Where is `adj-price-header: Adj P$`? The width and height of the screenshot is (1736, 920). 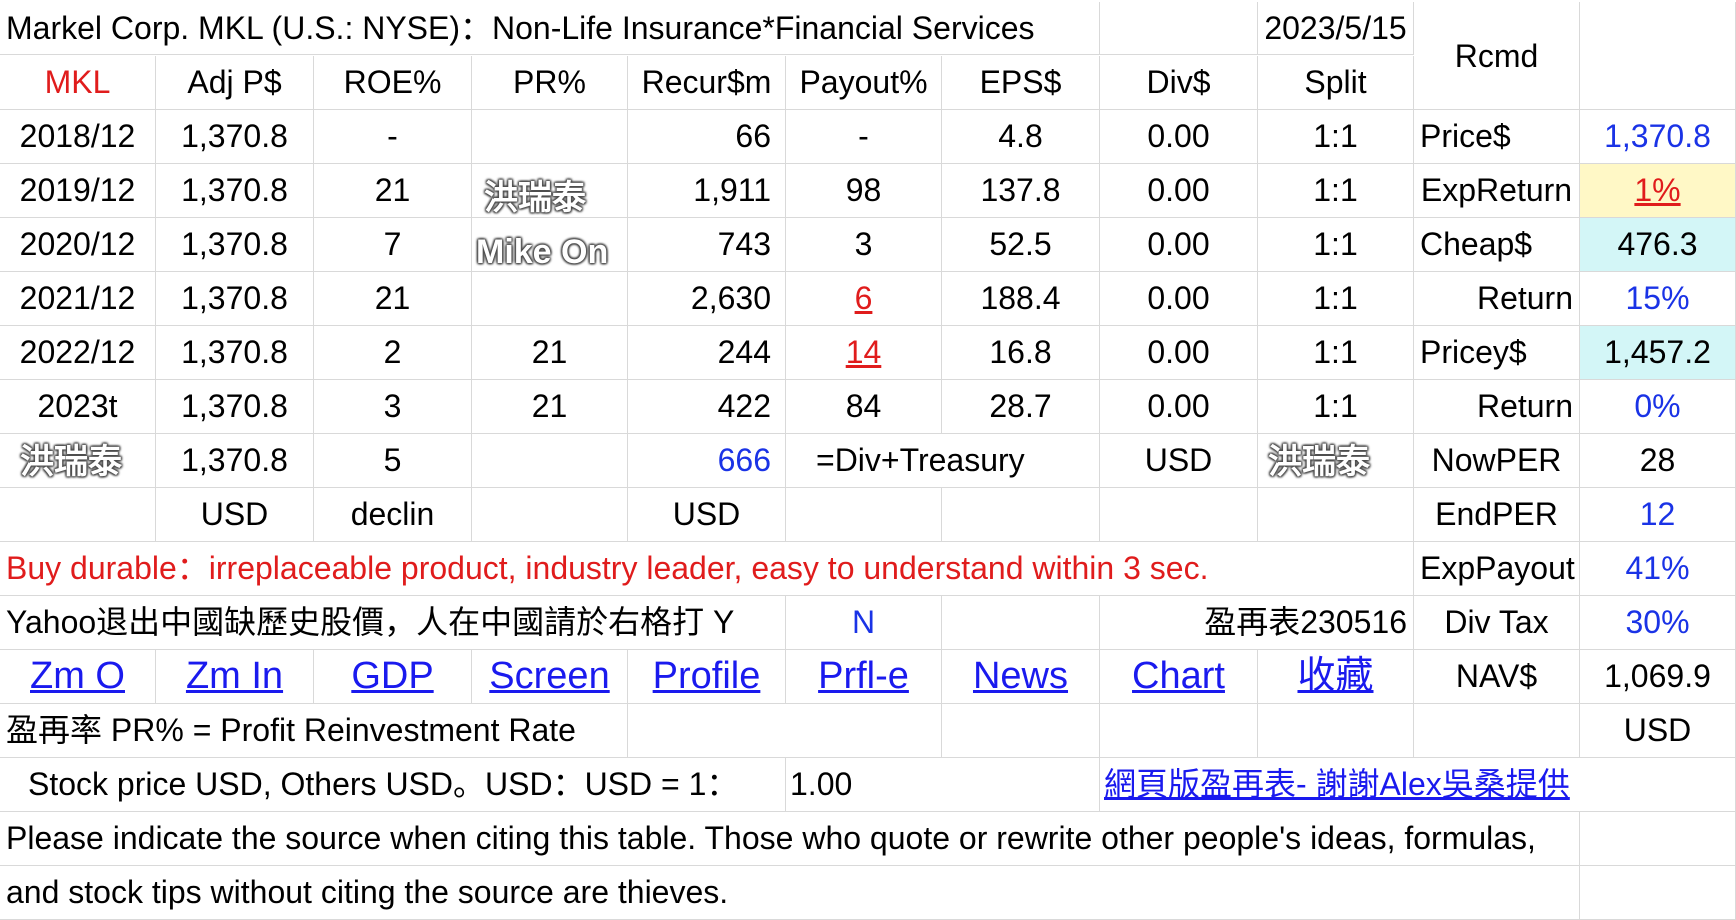 adj-price-header: Adj P$ is located at coordinates (235, 83).